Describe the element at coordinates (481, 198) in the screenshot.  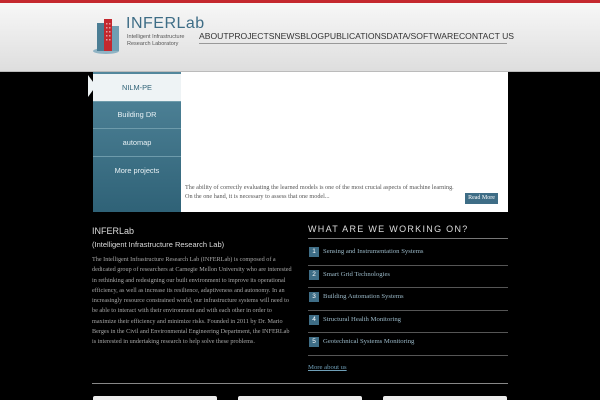
I see `read-more-button: Read More` at that location.